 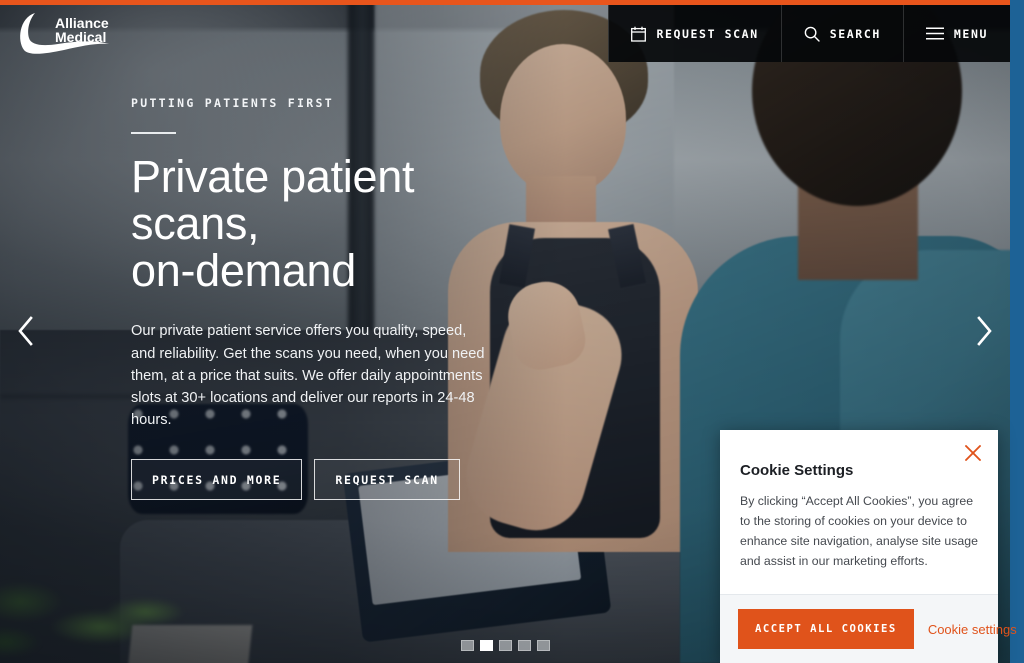 I want to click on carousel-prev-button, so click(x=26, y=333).